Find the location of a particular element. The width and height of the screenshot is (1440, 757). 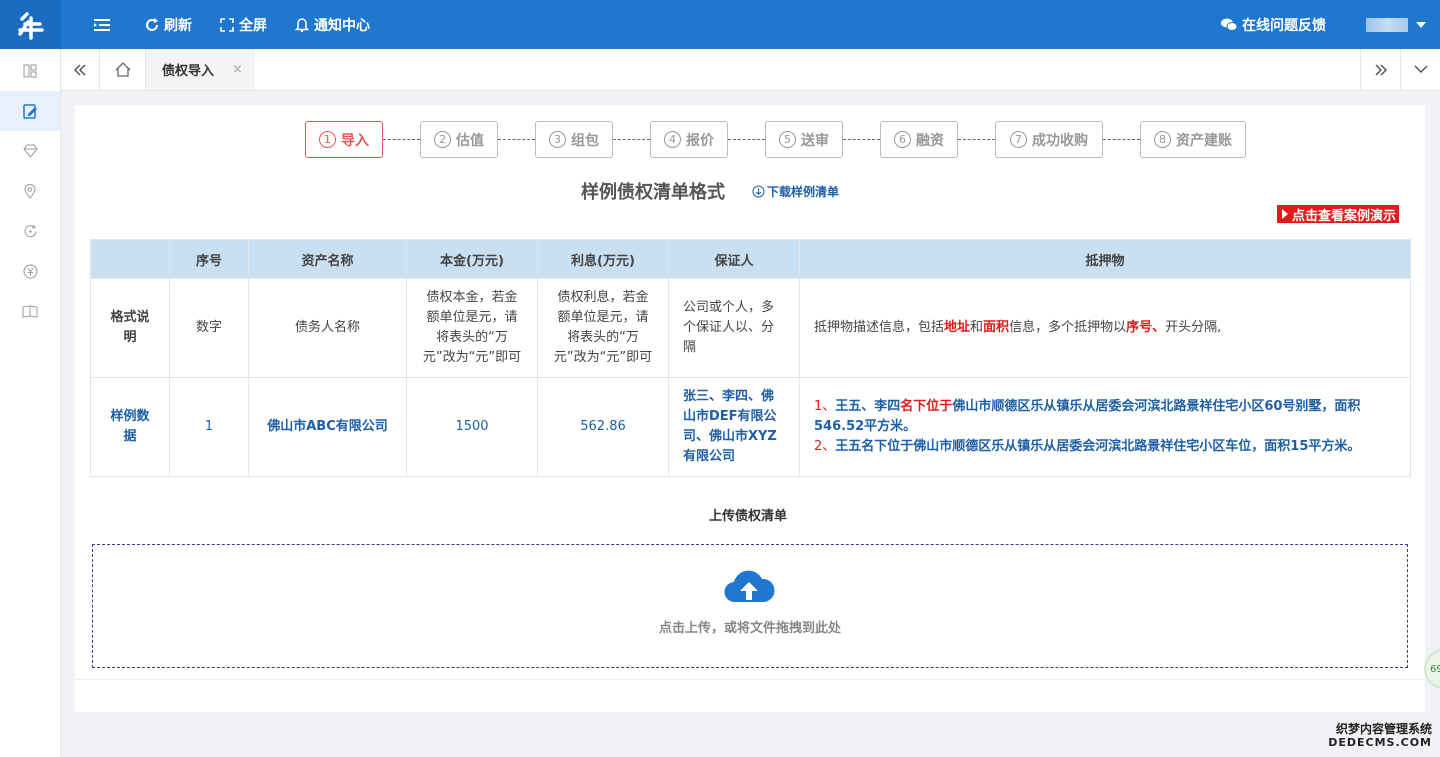

step-label: 导入 is located at coordinates (355, 140).